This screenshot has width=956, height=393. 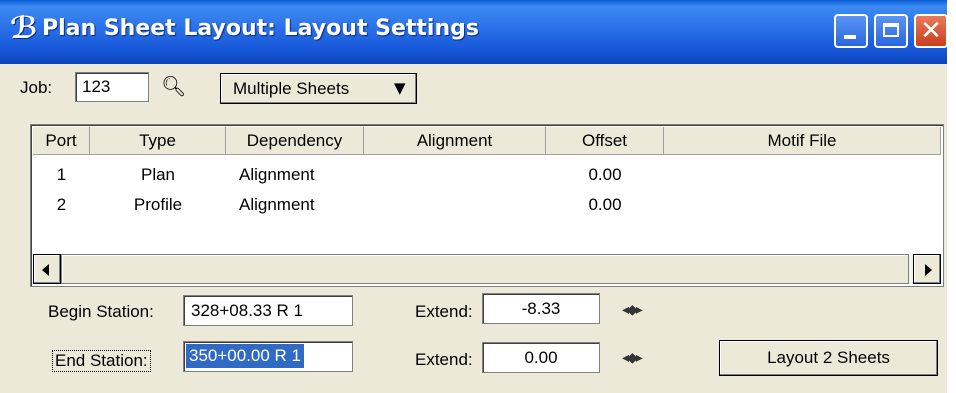 What do you see at coordinates (24, 28) in the screenshot?
I see `app-icon: ℬ` at bounding box center [24, 28].